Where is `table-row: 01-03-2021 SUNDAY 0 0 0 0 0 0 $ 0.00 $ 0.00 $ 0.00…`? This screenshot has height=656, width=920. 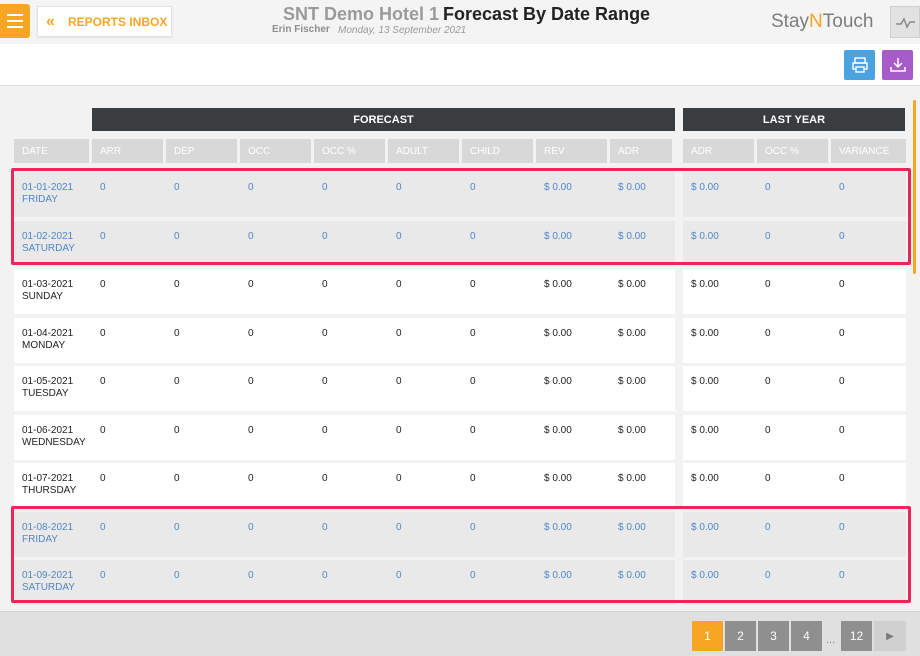 table-row: 01-03-2021 SUNDAY 0 0 0 0 0 0 $ 0.00 $ 0.00 $ 0.00… is located at coordinates (460, 291).